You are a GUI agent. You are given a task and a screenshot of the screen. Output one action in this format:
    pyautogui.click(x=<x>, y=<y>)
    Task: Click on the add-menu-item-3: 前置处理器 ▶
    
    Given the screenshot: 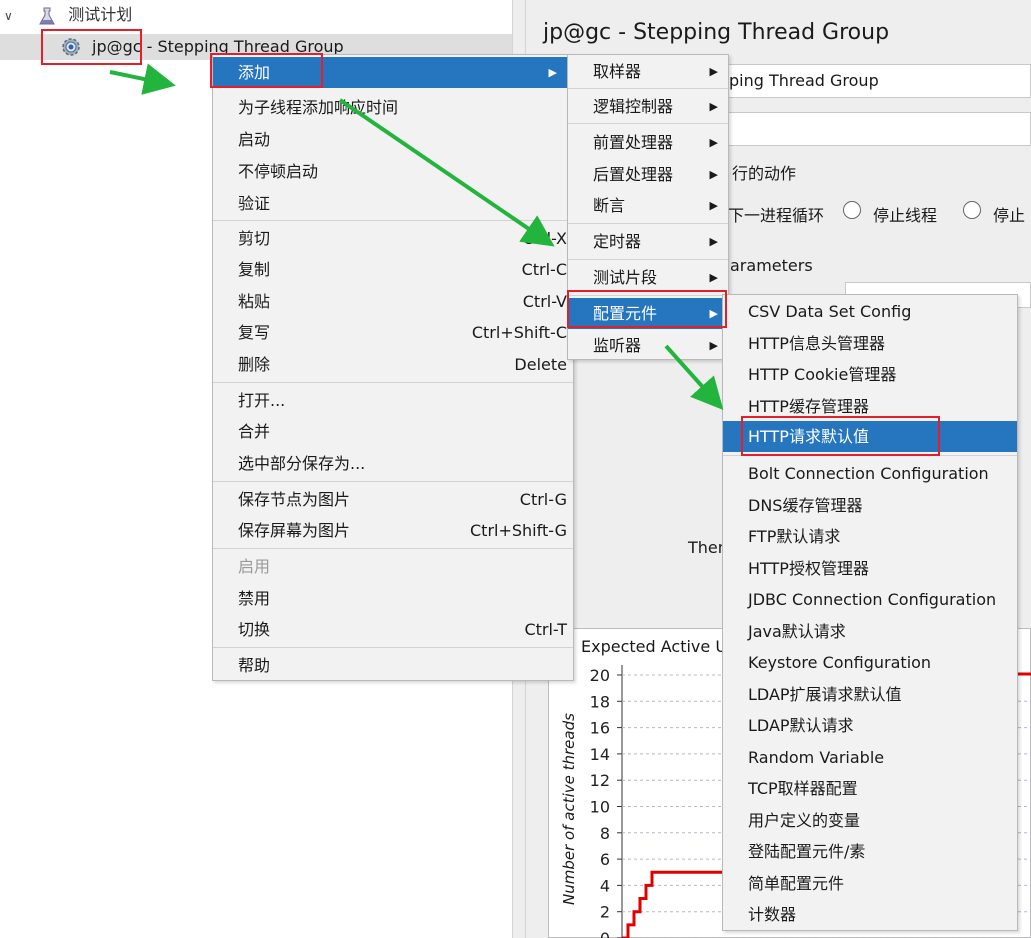 What is the action you would take?
    pyautogui.click(x=648, y=142)
    